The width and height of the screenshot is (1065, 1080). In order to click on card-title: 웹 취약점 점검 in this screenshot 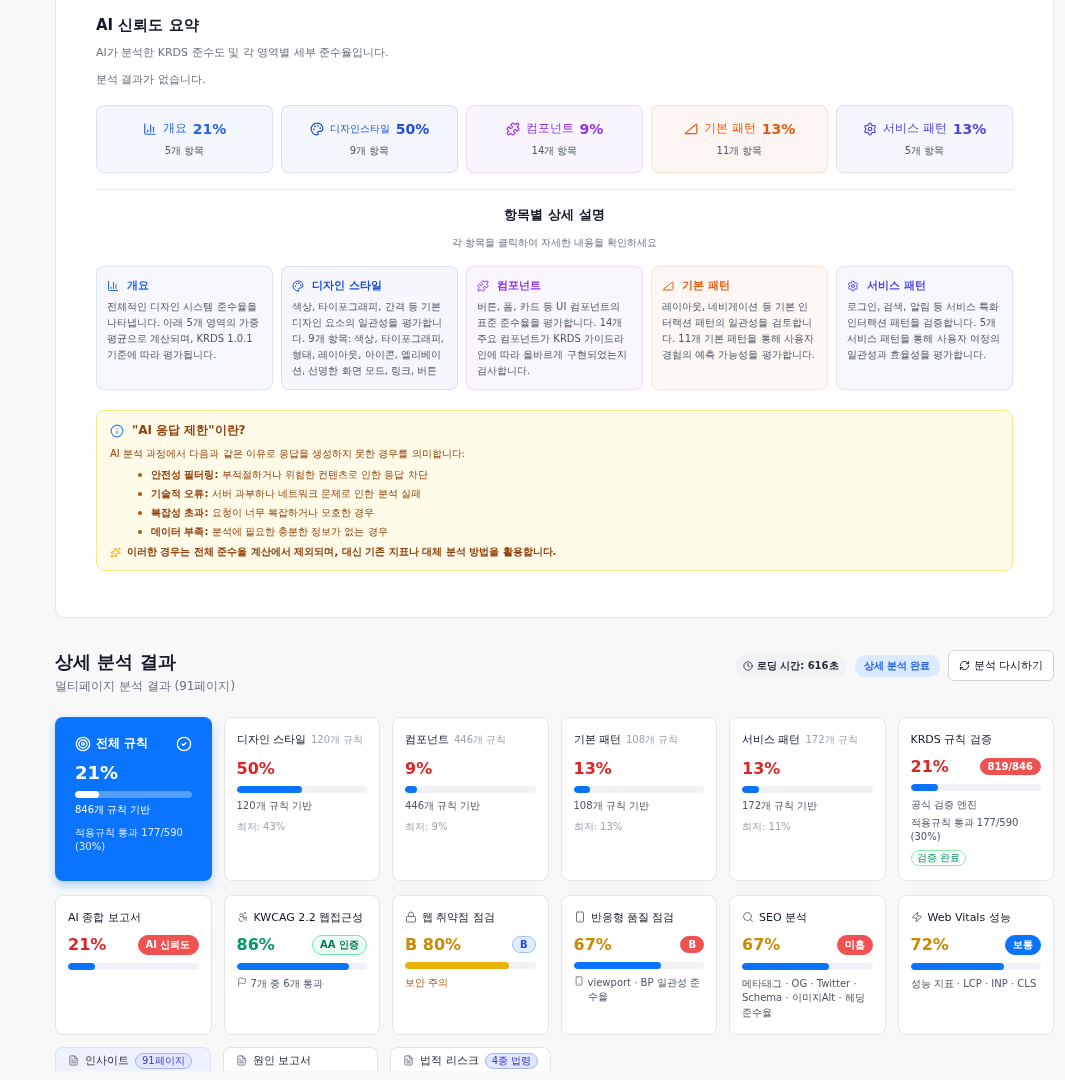, I will do `click(458, 917)`.